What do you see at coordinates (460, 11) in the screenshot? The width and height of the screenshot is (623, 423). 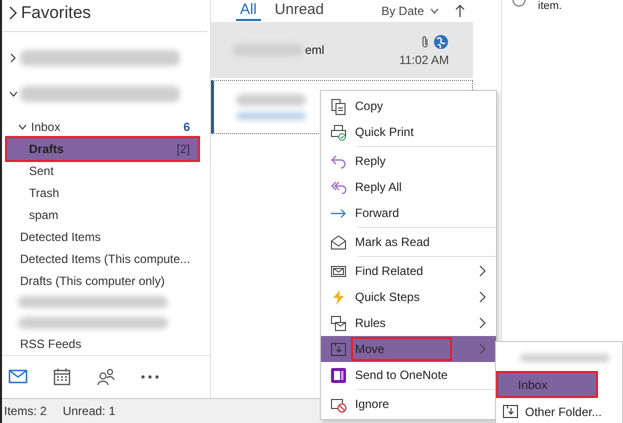 I see `arrow-up-icon` at bounding box center [460, 11].